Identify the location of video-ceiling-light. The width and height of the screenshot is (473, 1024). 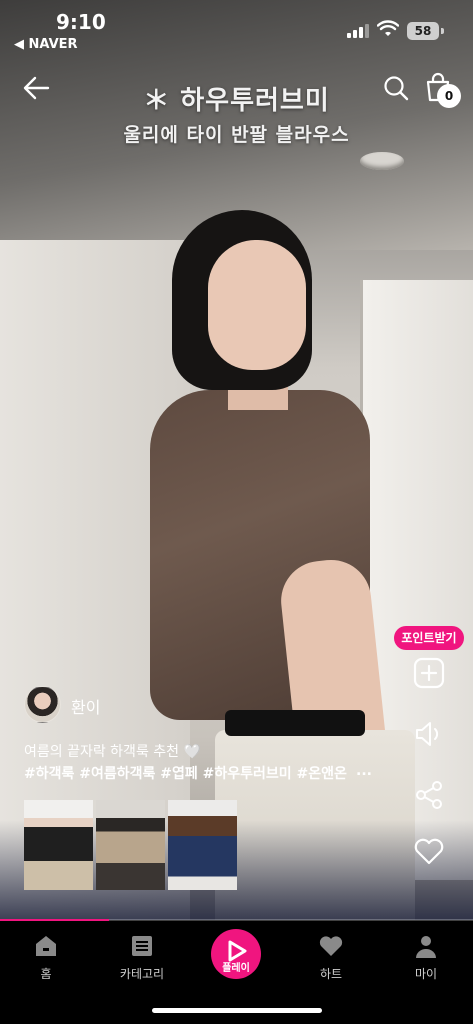
(382, 161).